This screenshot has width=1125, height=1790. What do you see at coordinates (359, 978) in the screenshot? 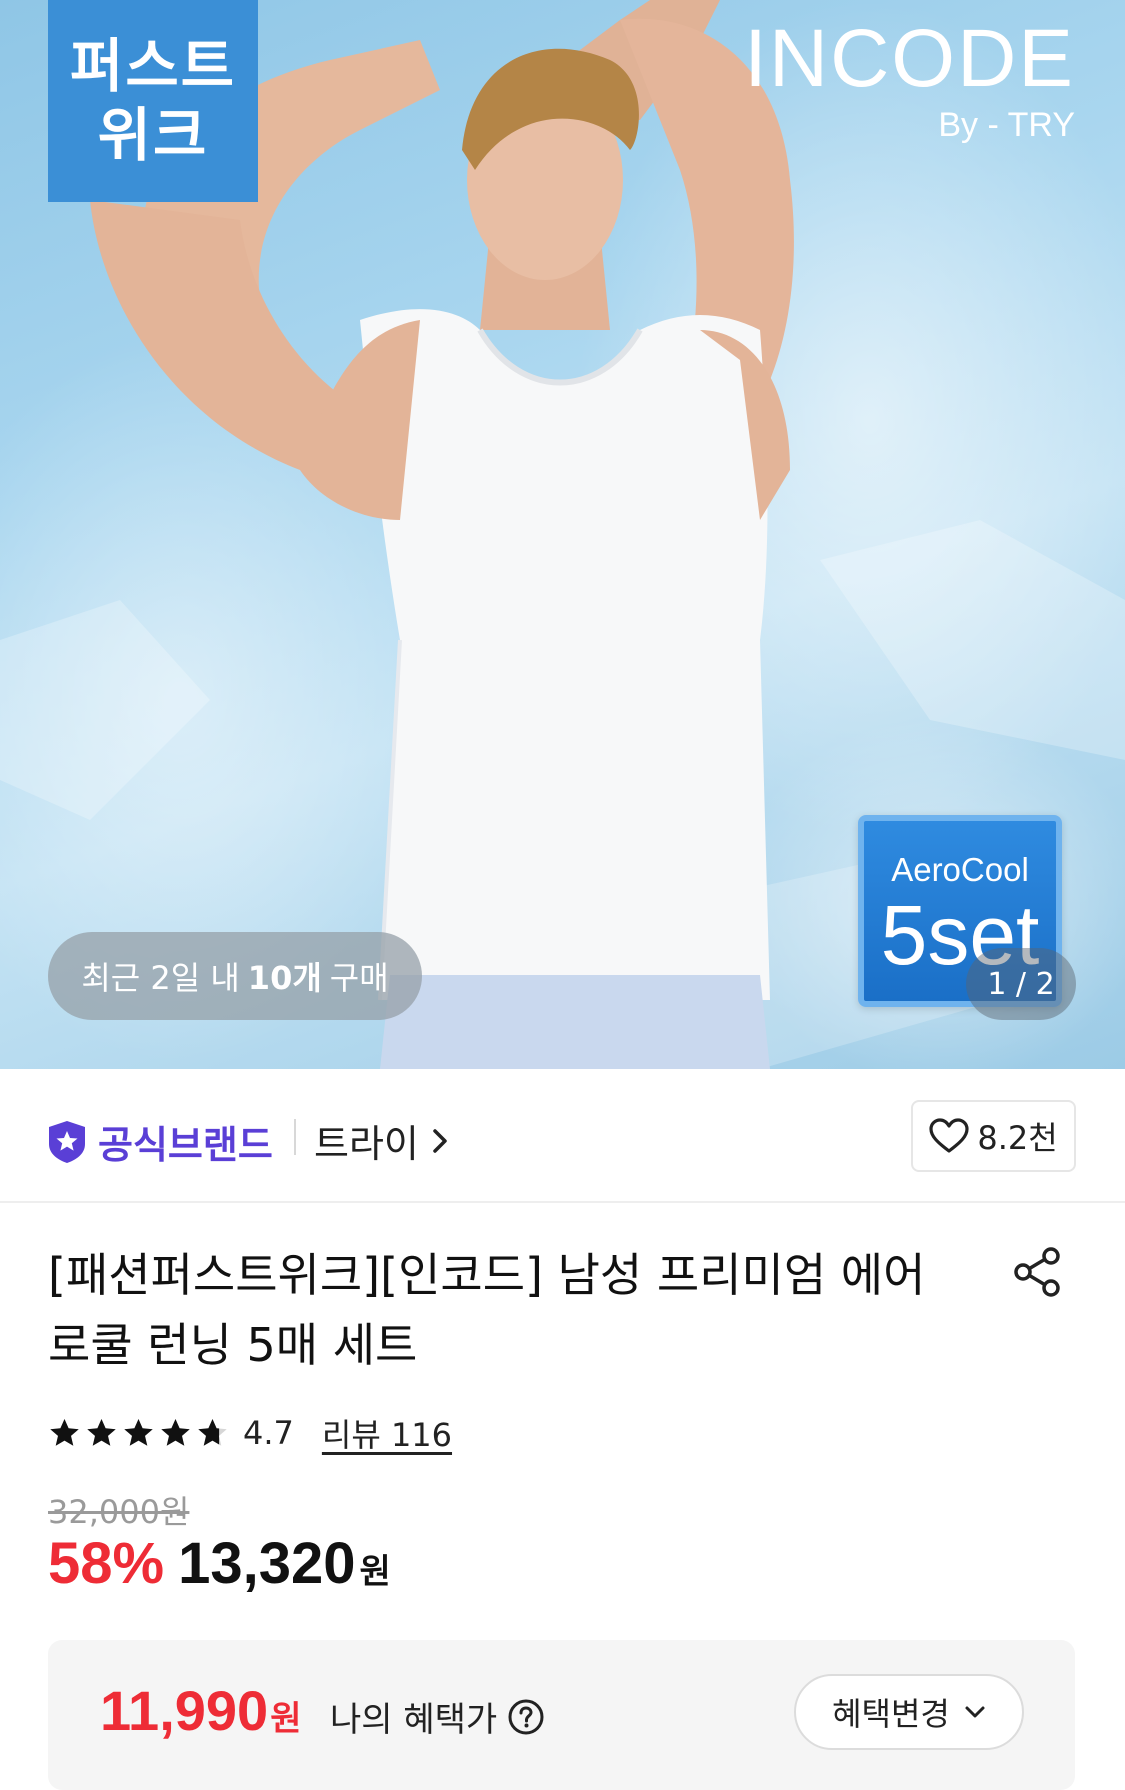
I see `recent-purchase-suffix: 구매` at bounding box center [359, 978].